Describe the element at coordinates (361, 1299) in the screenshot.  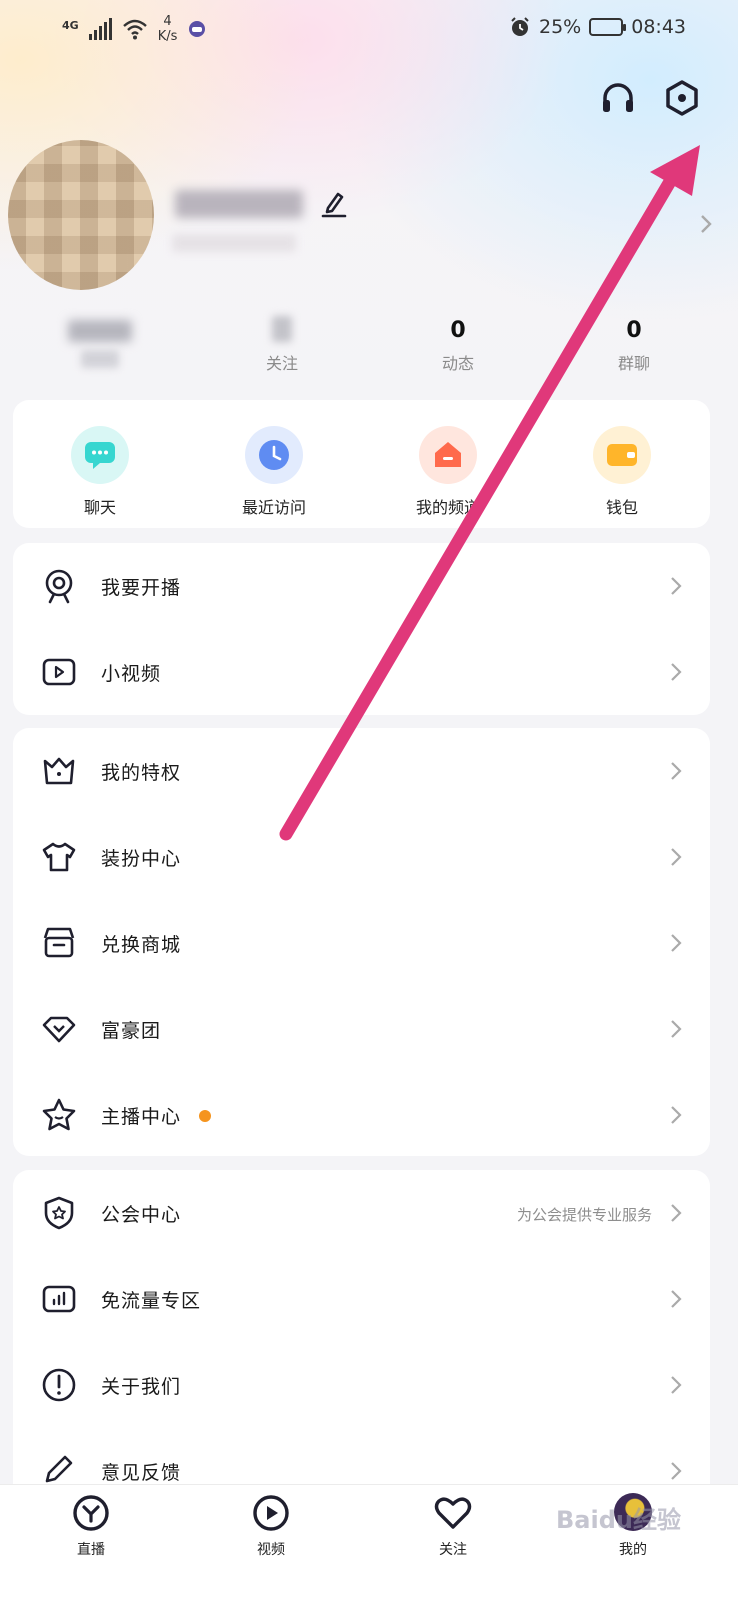
I see `menu-item-free-data: 免流量专区` at that location.